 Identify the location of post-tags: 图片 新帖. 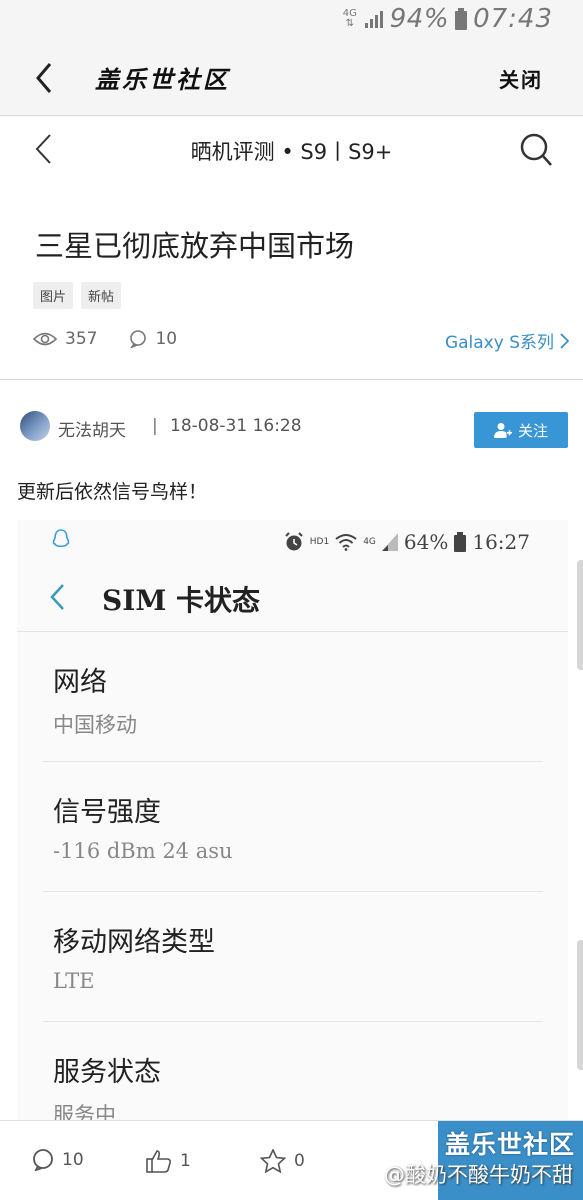
(77, 295).